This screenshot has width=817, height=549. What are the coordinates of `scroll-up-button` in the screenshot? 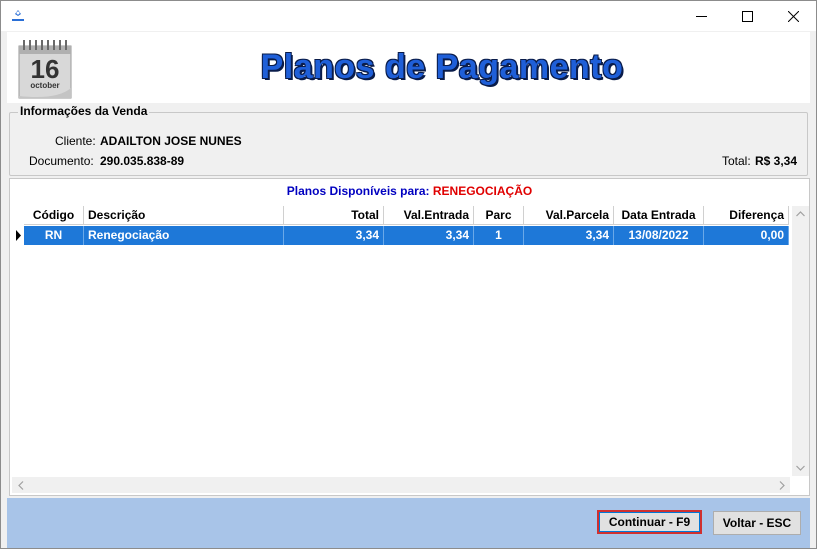 It's located at (800, 214).